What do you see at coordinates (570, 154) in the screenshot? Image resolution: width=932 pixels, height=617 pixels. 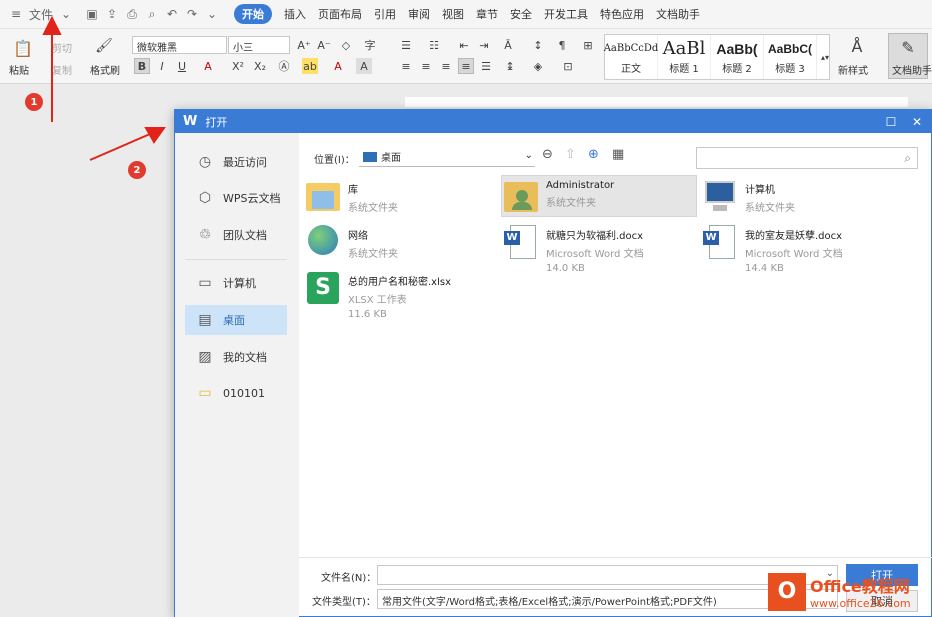 I see `up-folder-icon: ⇧` at bounding box center [570, 154].